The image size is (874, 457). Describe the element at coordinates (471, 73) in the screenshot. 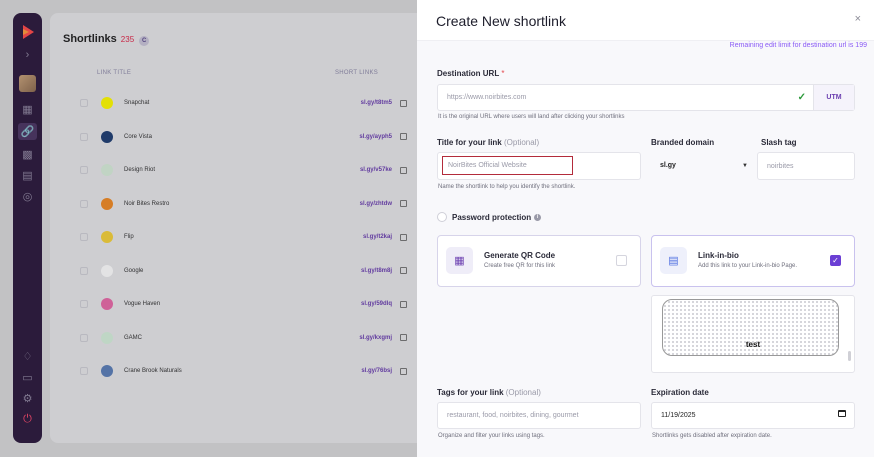

I see `destination-label: Destination URL *` at that location.